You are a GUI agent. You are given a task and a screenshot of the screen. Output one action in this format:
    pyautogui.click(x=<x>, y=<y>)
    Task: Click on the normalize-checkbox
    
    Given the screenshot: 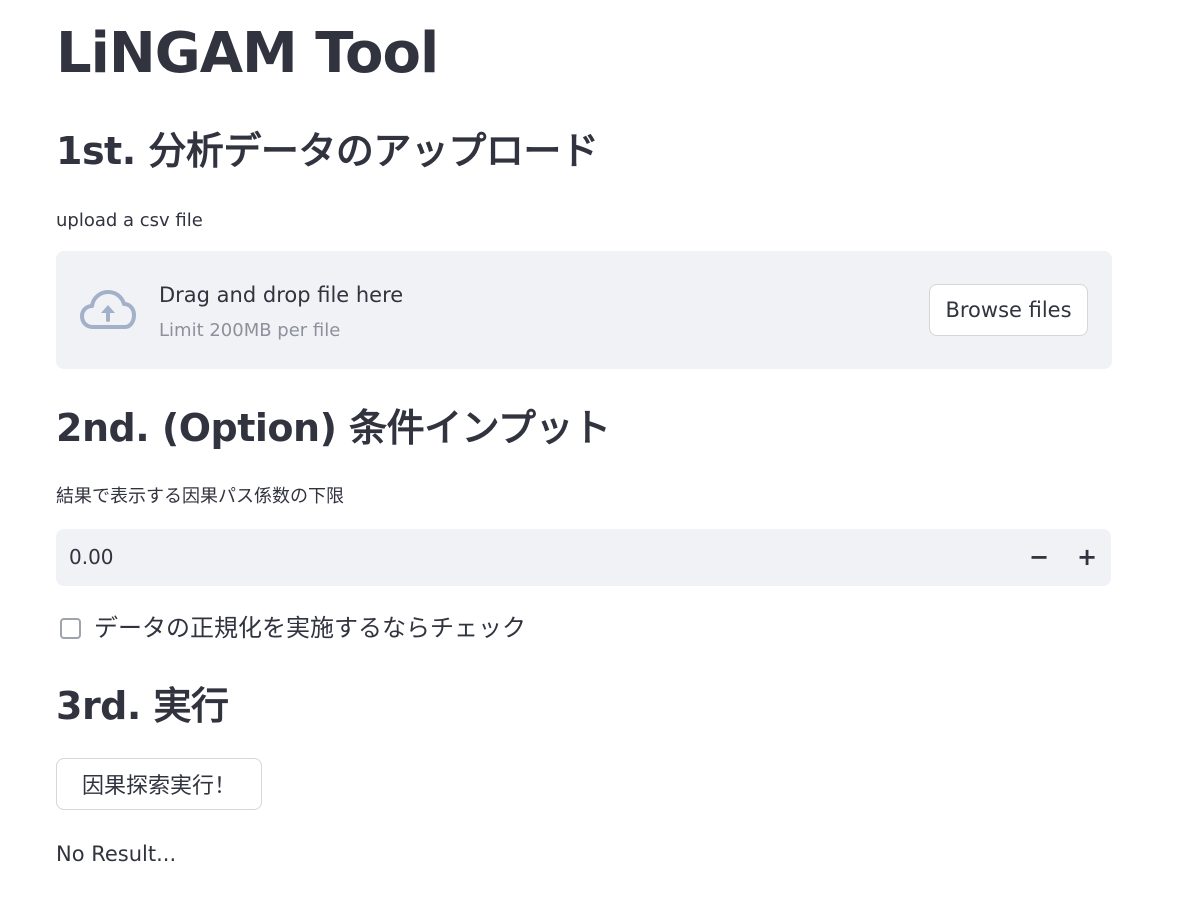 What is the action you would take?
    pyautogui.click(x=70, y=628)
    